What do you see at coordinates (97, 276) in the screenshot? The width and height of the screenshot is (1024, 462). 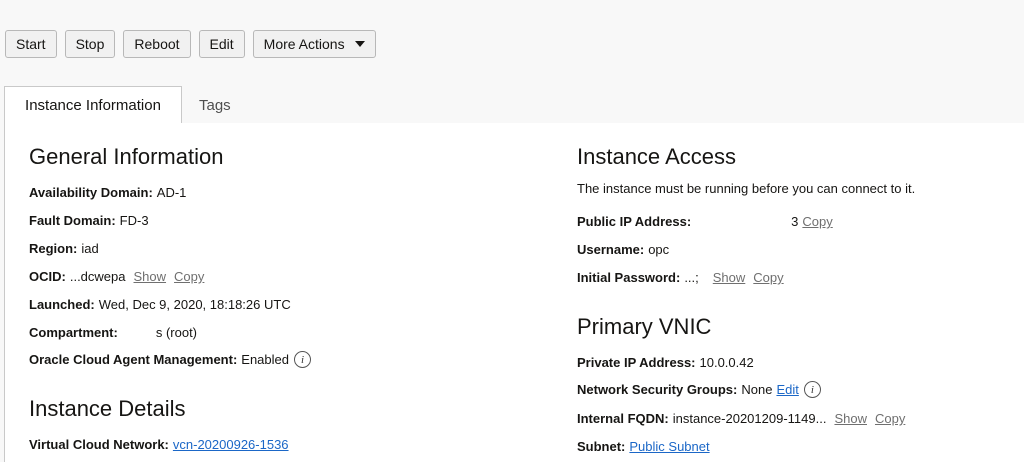 I see `ocid-value: ...dcwepa` at bounding box center [97, 276].